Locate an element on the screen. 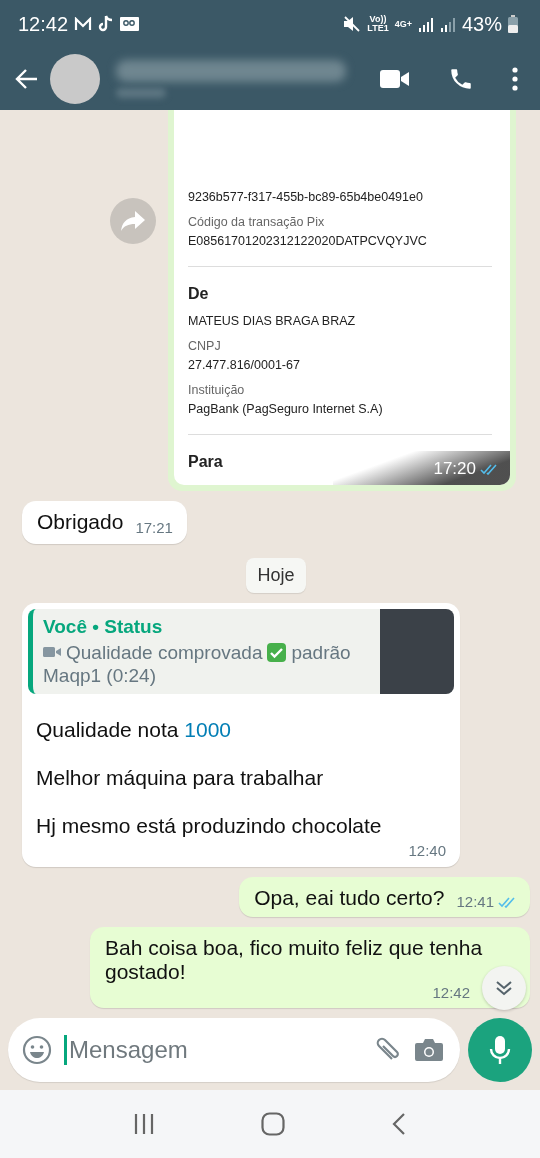 The width and height of the screenshot is (540, 1158). quote-text: padrão is located at coordinates (321, 652).